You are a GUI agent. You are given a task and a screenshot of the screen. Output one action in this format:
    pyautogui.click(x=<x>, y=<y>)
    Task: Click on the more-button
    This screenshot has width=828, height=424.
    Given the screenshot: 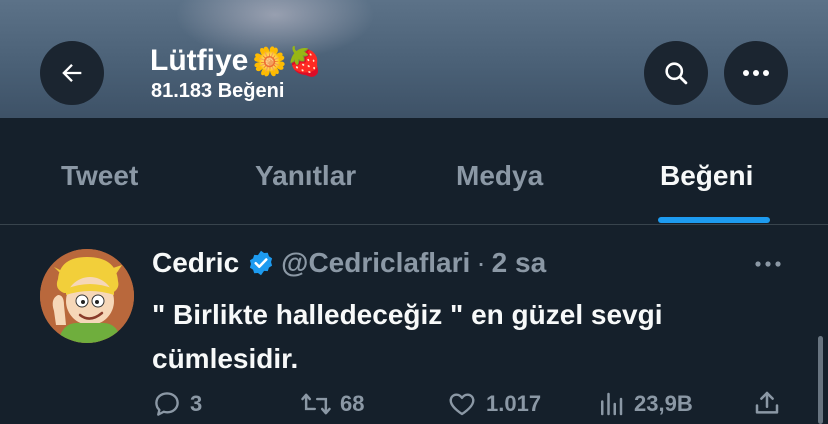 What is the action you would take?
    pyautogui.click(x=756, y=73)
    